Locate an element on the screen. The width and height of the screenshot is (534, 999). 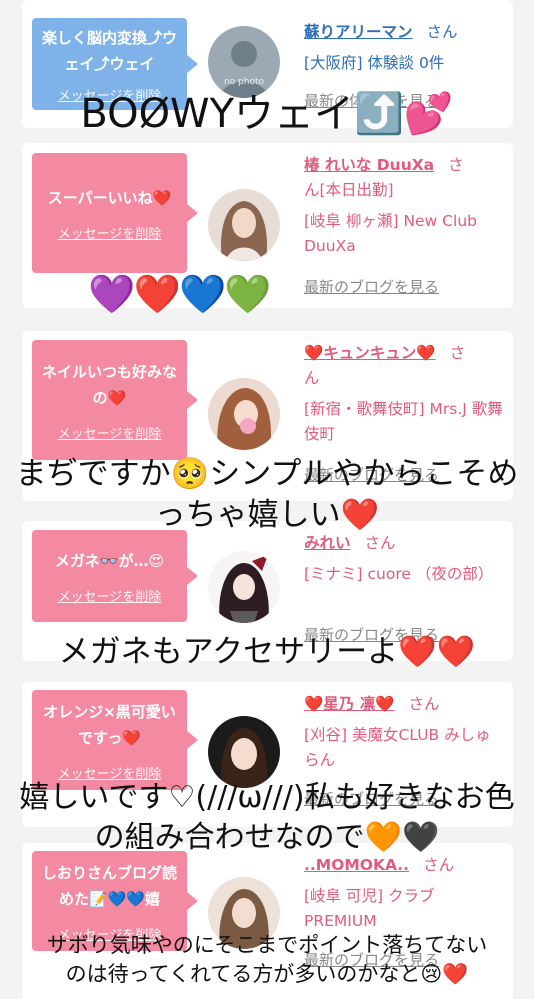
message-text: しおりさんブログ読めた📝💙💙嬉 is located at coordinates (109, 885).